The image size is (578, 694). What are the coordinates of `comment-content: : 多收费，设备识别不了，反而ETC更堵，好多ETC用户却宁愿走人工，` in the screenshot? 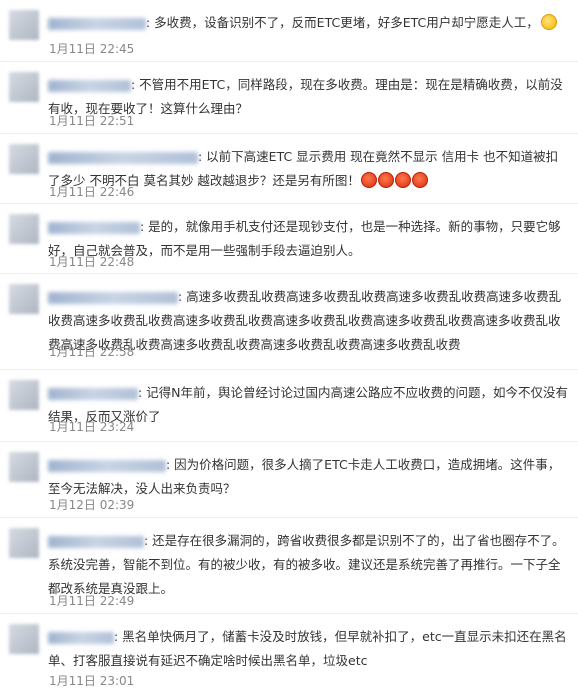 It's located at (309, 23).